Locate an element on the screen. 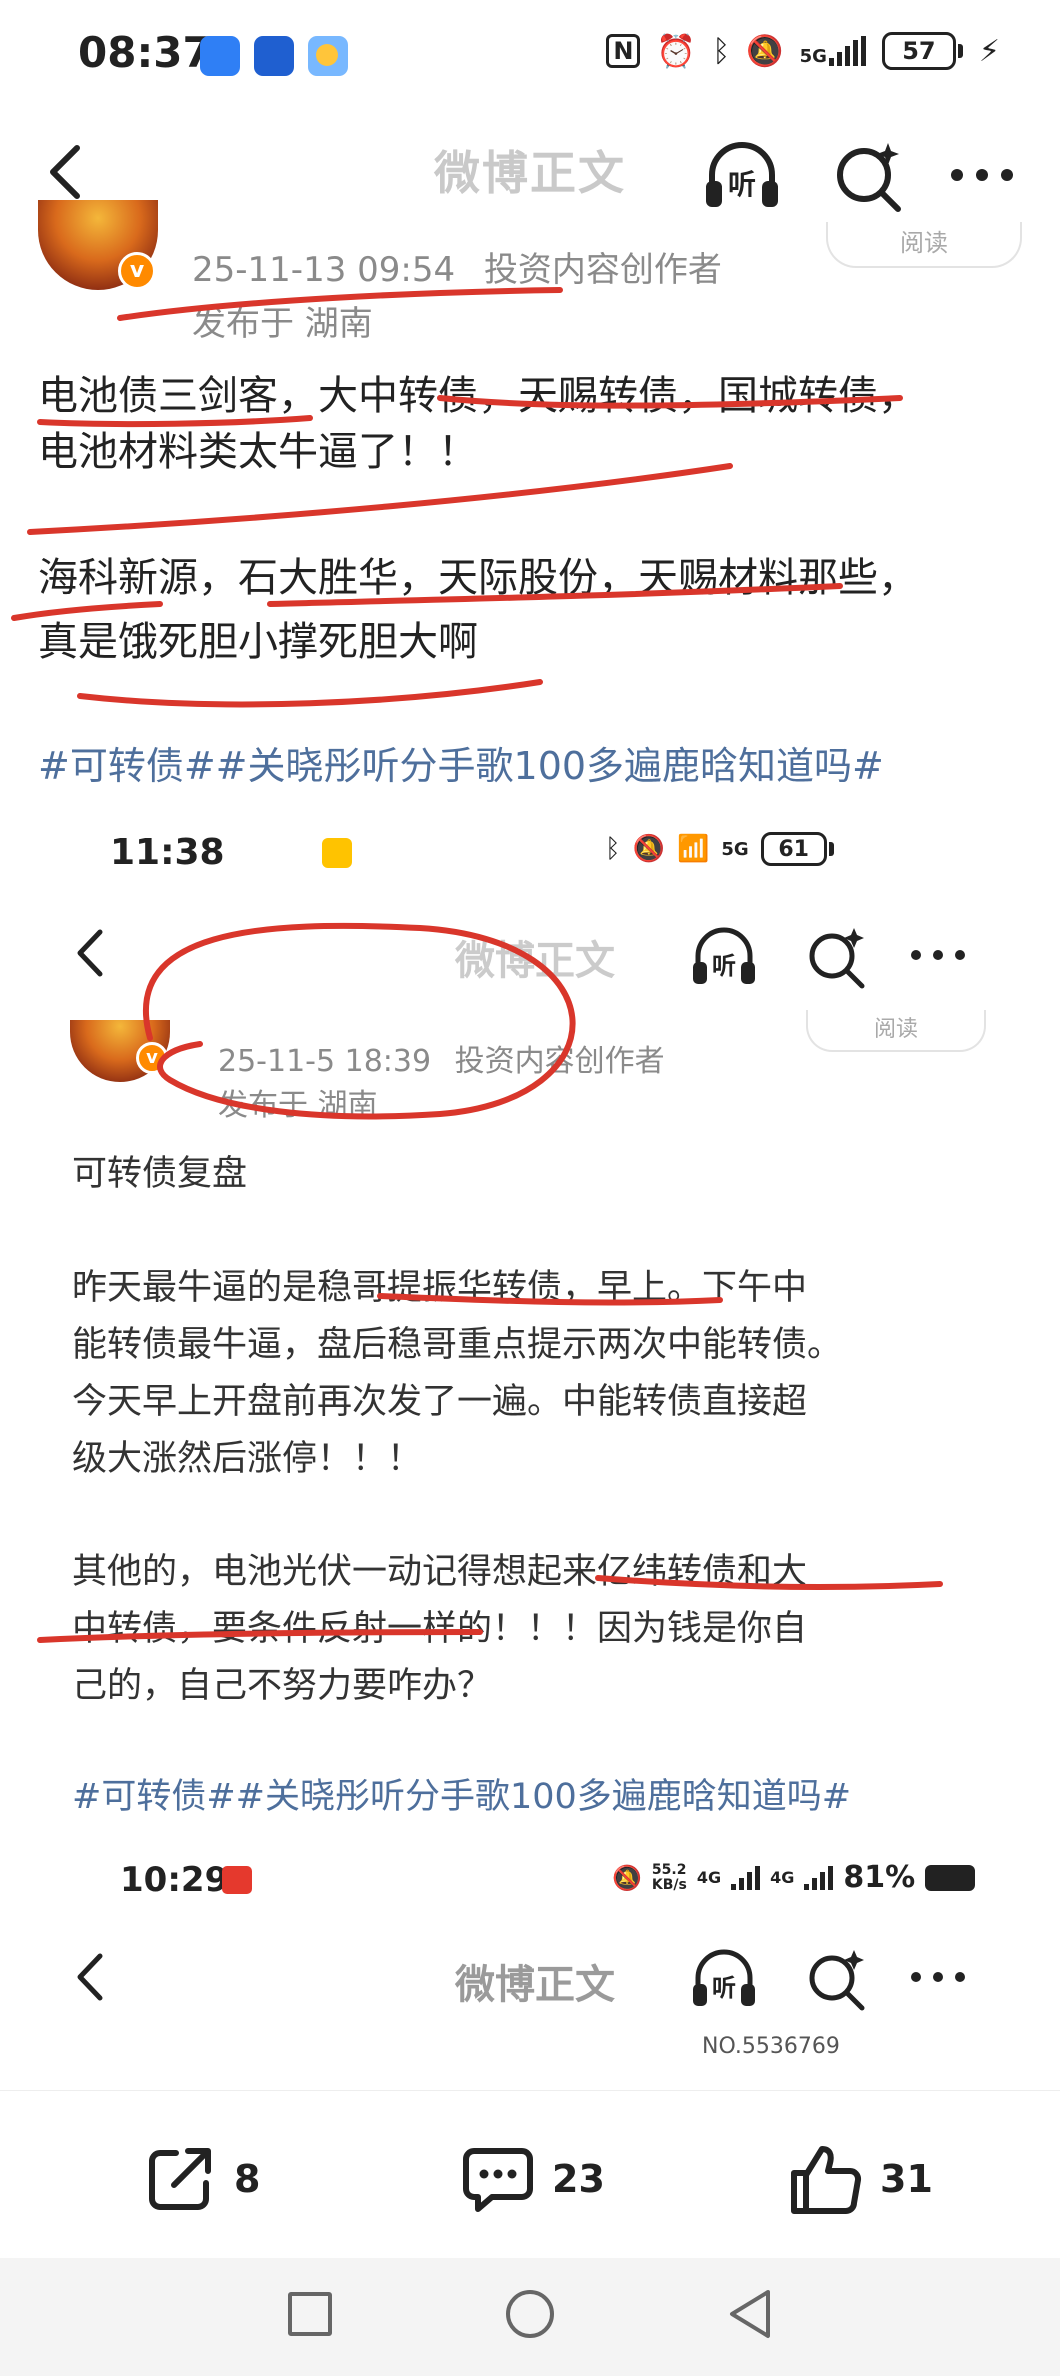 This screenshot has width=1060, height=2376. network-type: 5G is located at coordinates (813, 56).